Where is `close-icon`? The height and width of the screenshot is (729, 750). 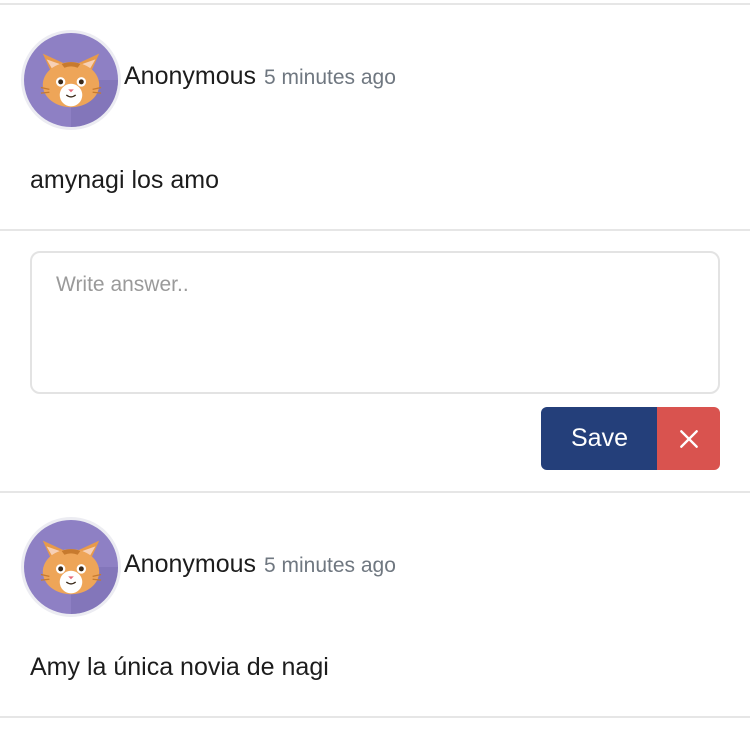
close-icon is located at coordinates (688, 438).